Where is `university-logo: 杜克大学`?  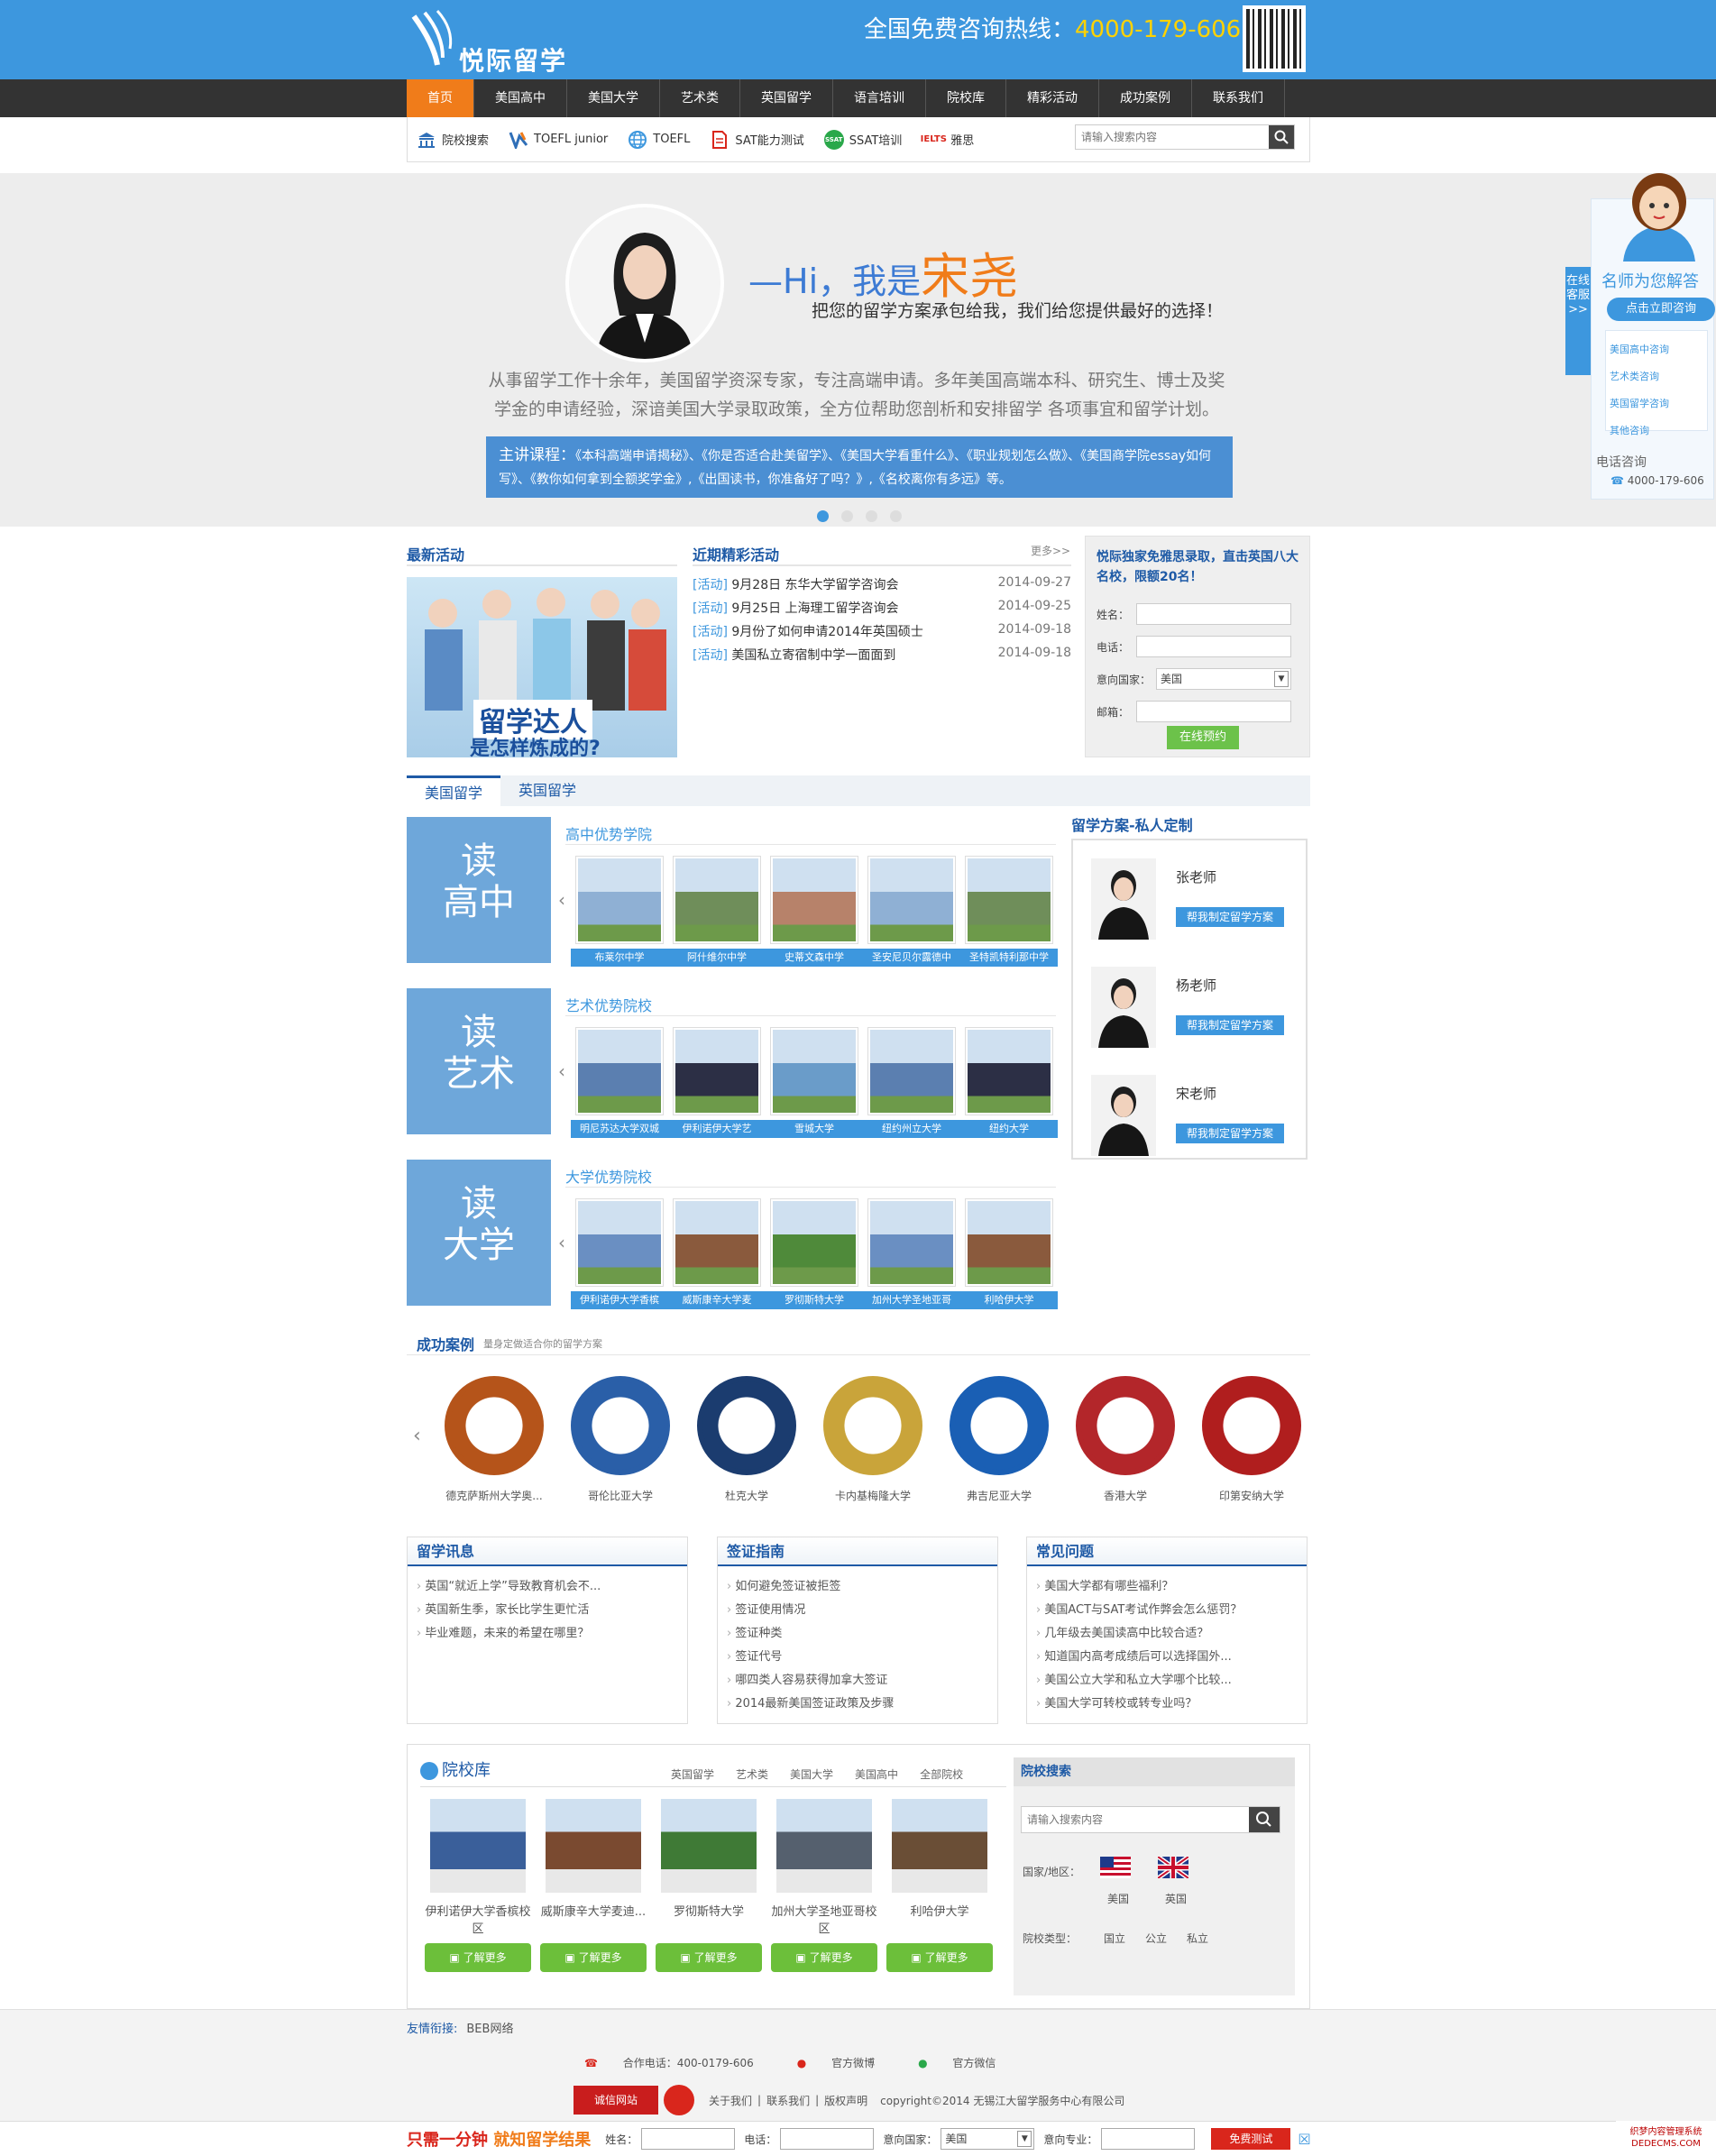
university-logo: 杜克大学 is located at coordinates (747, 1439).